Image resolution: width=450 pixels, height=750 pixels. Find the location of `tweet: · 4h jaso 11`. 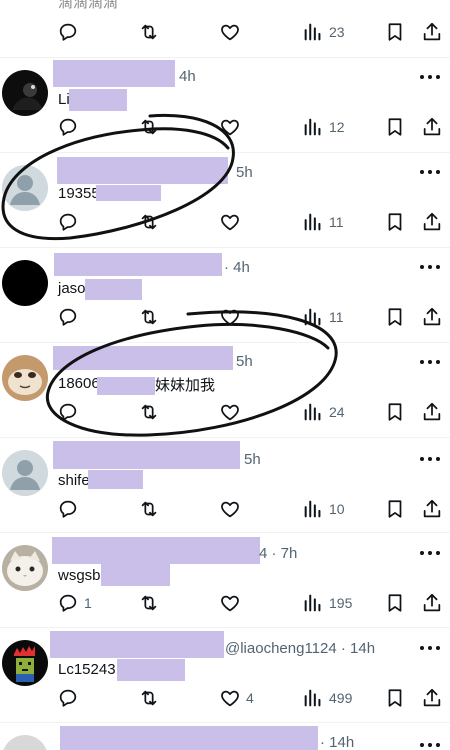

tweet: · 4h jaso 11 is located at coordinates (225, 295).